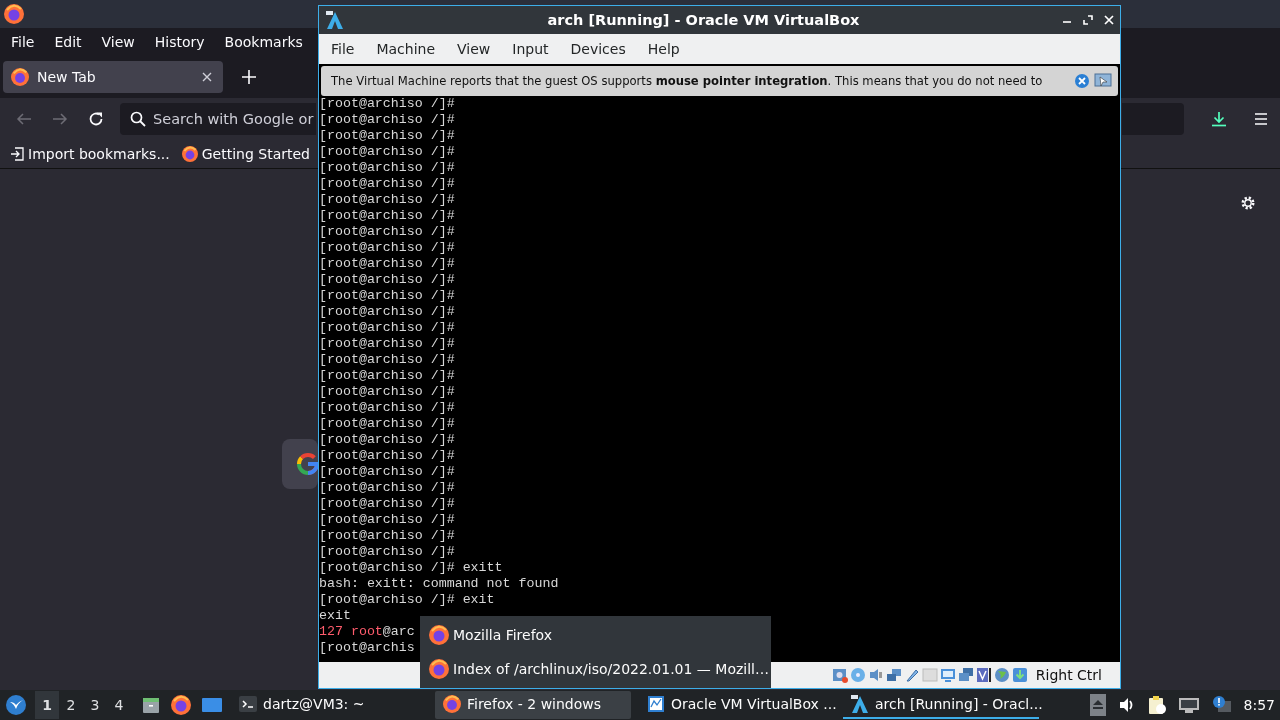  I want to click on search-icon, so click(138, 119).